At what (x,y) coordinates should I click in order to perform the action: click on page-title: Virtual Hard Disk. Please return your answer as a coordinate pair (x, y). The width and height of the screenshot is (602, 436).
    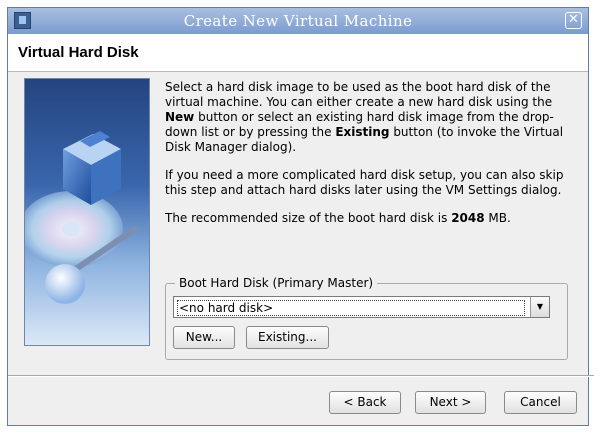
    Looking at the image, I should click on (78, 52).